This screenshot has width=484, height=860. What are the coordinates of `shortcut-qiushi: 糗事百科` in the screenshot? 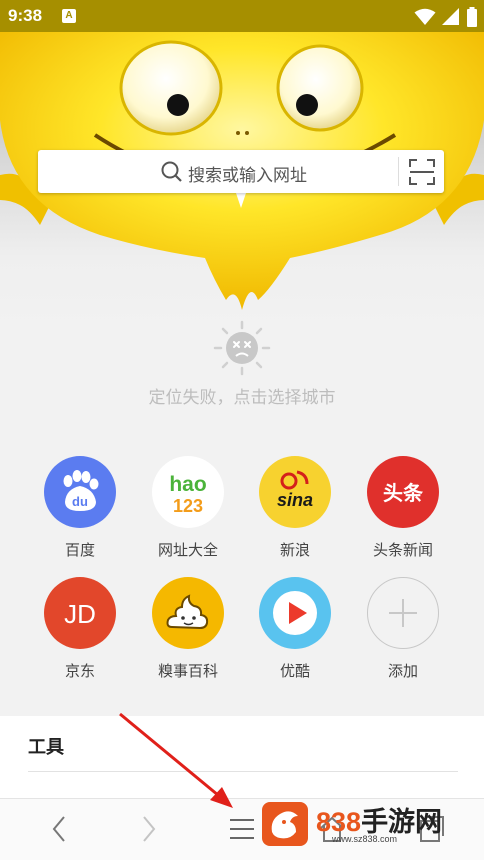 It's located at (188, 632).